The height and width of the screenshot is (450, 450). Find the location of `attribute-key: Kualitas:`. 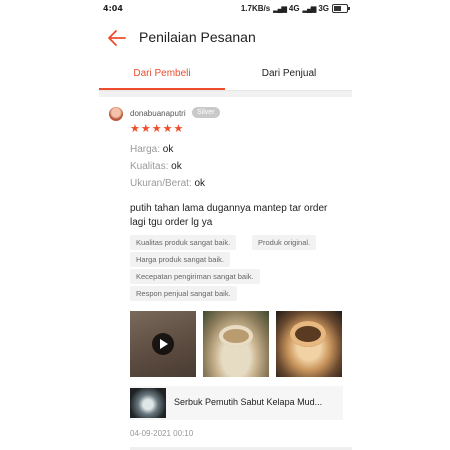

attribute-key: Kualitas: is located at coordinates (149, 166).